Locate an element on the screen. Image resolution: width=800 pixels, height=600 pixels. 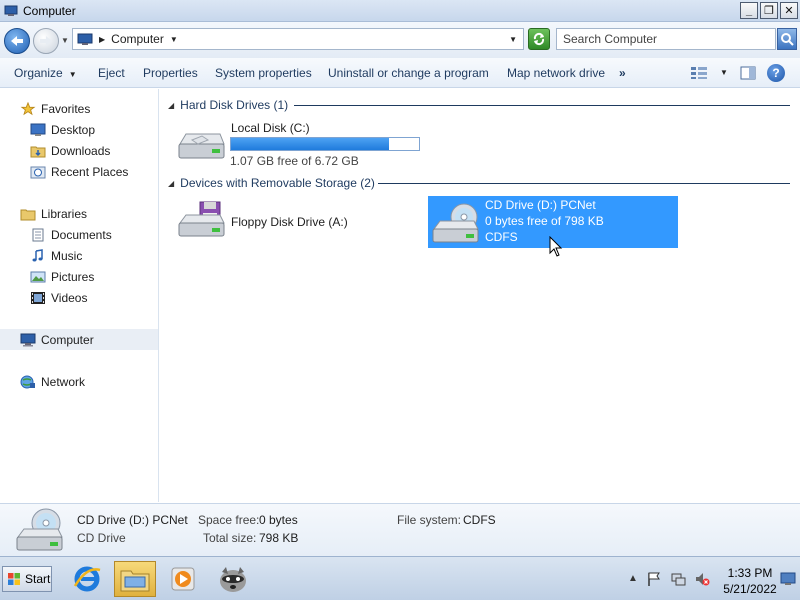
windows-logo-icon is located at coordinates (14, 579).